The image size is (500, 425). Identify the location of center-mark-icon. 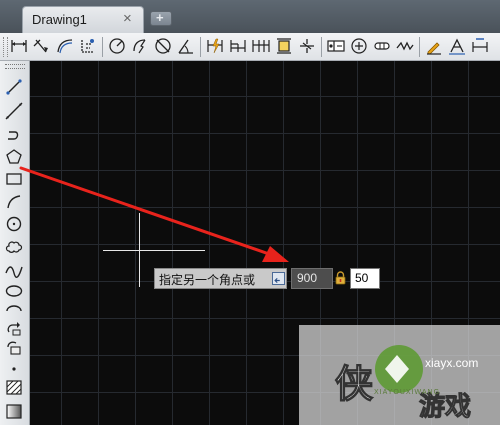
(359, 46).